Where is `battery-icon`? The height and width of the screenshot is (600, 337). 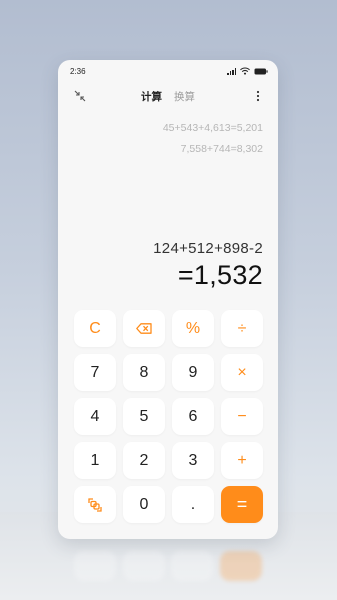 battery-icon is located at coordinates (261, 71).